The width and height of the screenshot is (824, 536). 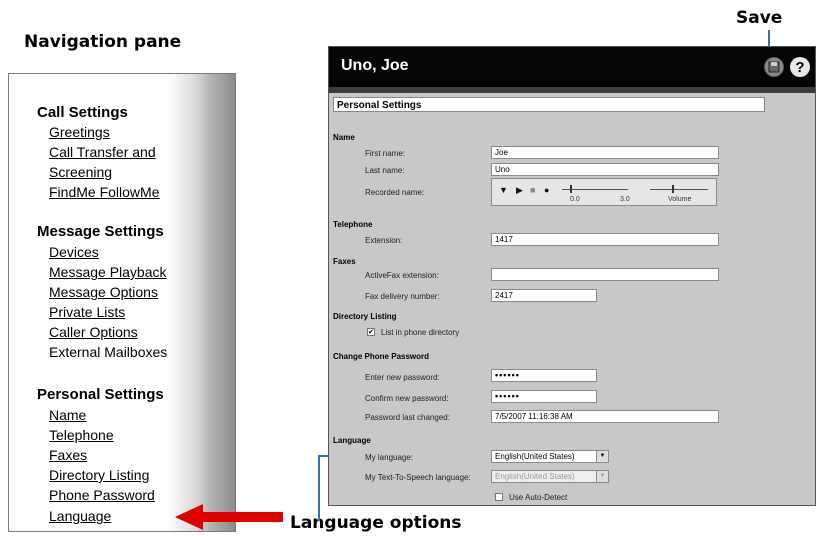 What do you see at coordinates (344, 137) in the screenshot?
I see `section-name: Name` at bounding box center [344, 137].